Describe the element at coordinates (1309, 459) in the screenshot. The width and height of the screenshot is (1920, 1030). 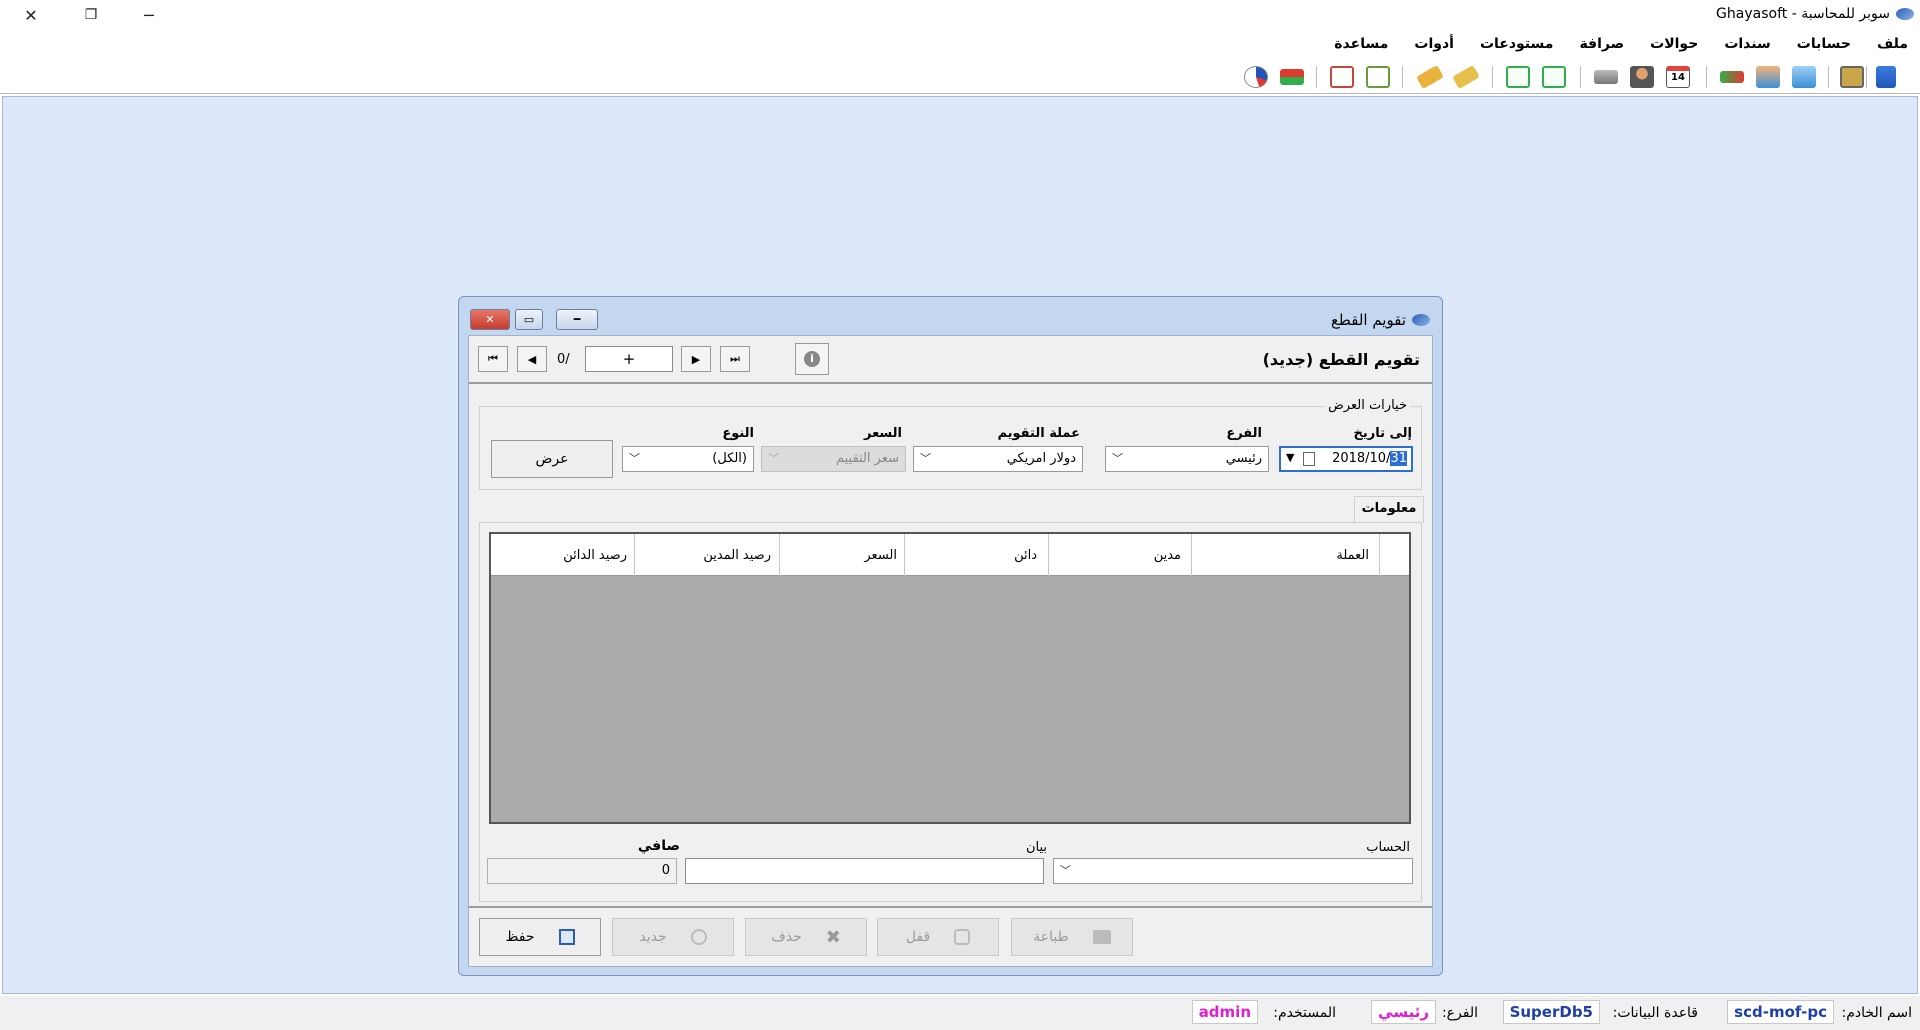
I see `date-checkbox` at that location.